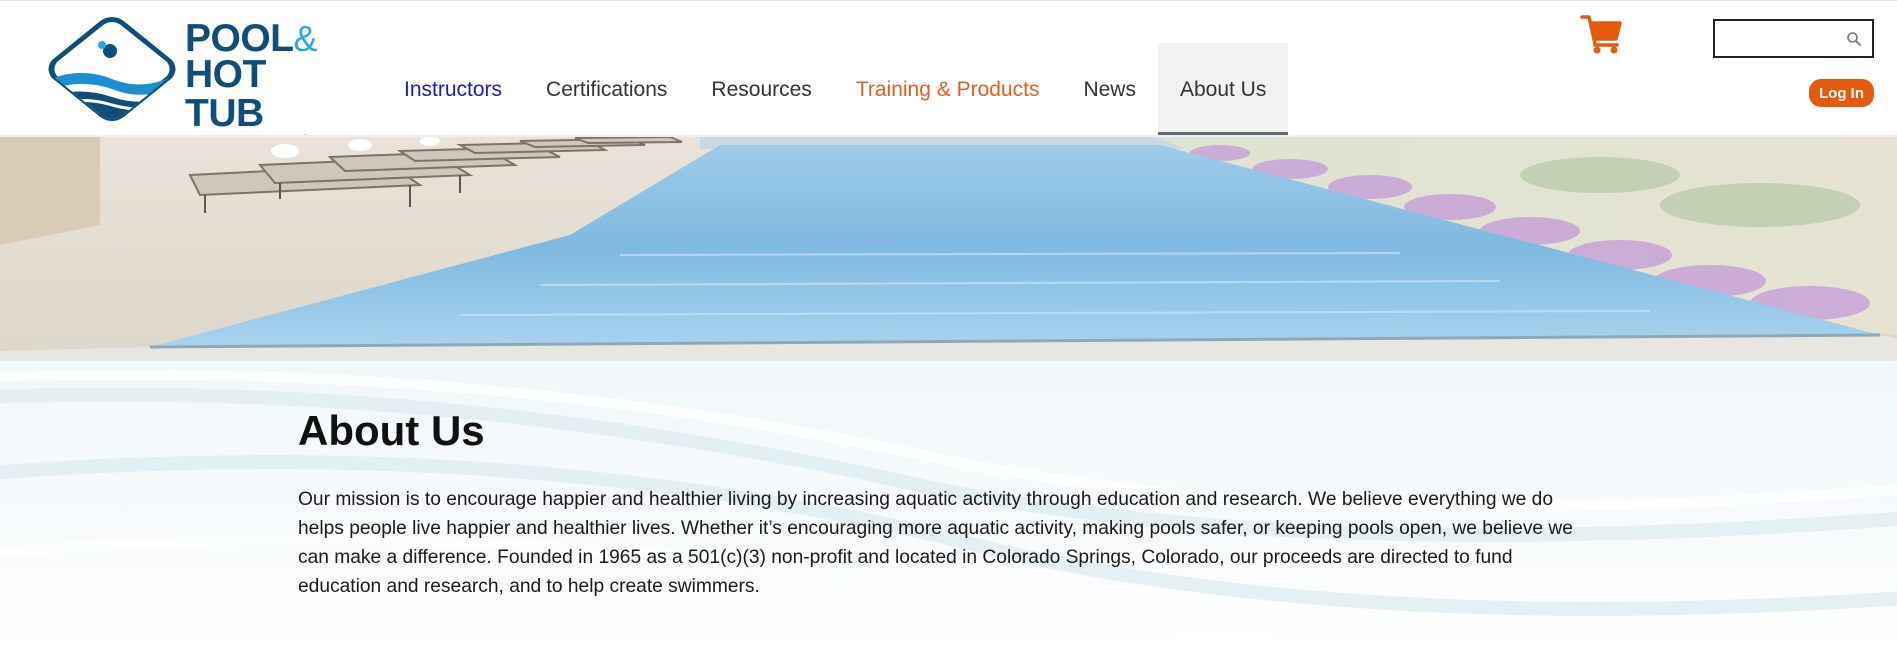 The image size is (1897, 654). Describe the element at coordinates (948, 89) in the screenshot. I see `nav-item-training-products: Training & Products` at that location.